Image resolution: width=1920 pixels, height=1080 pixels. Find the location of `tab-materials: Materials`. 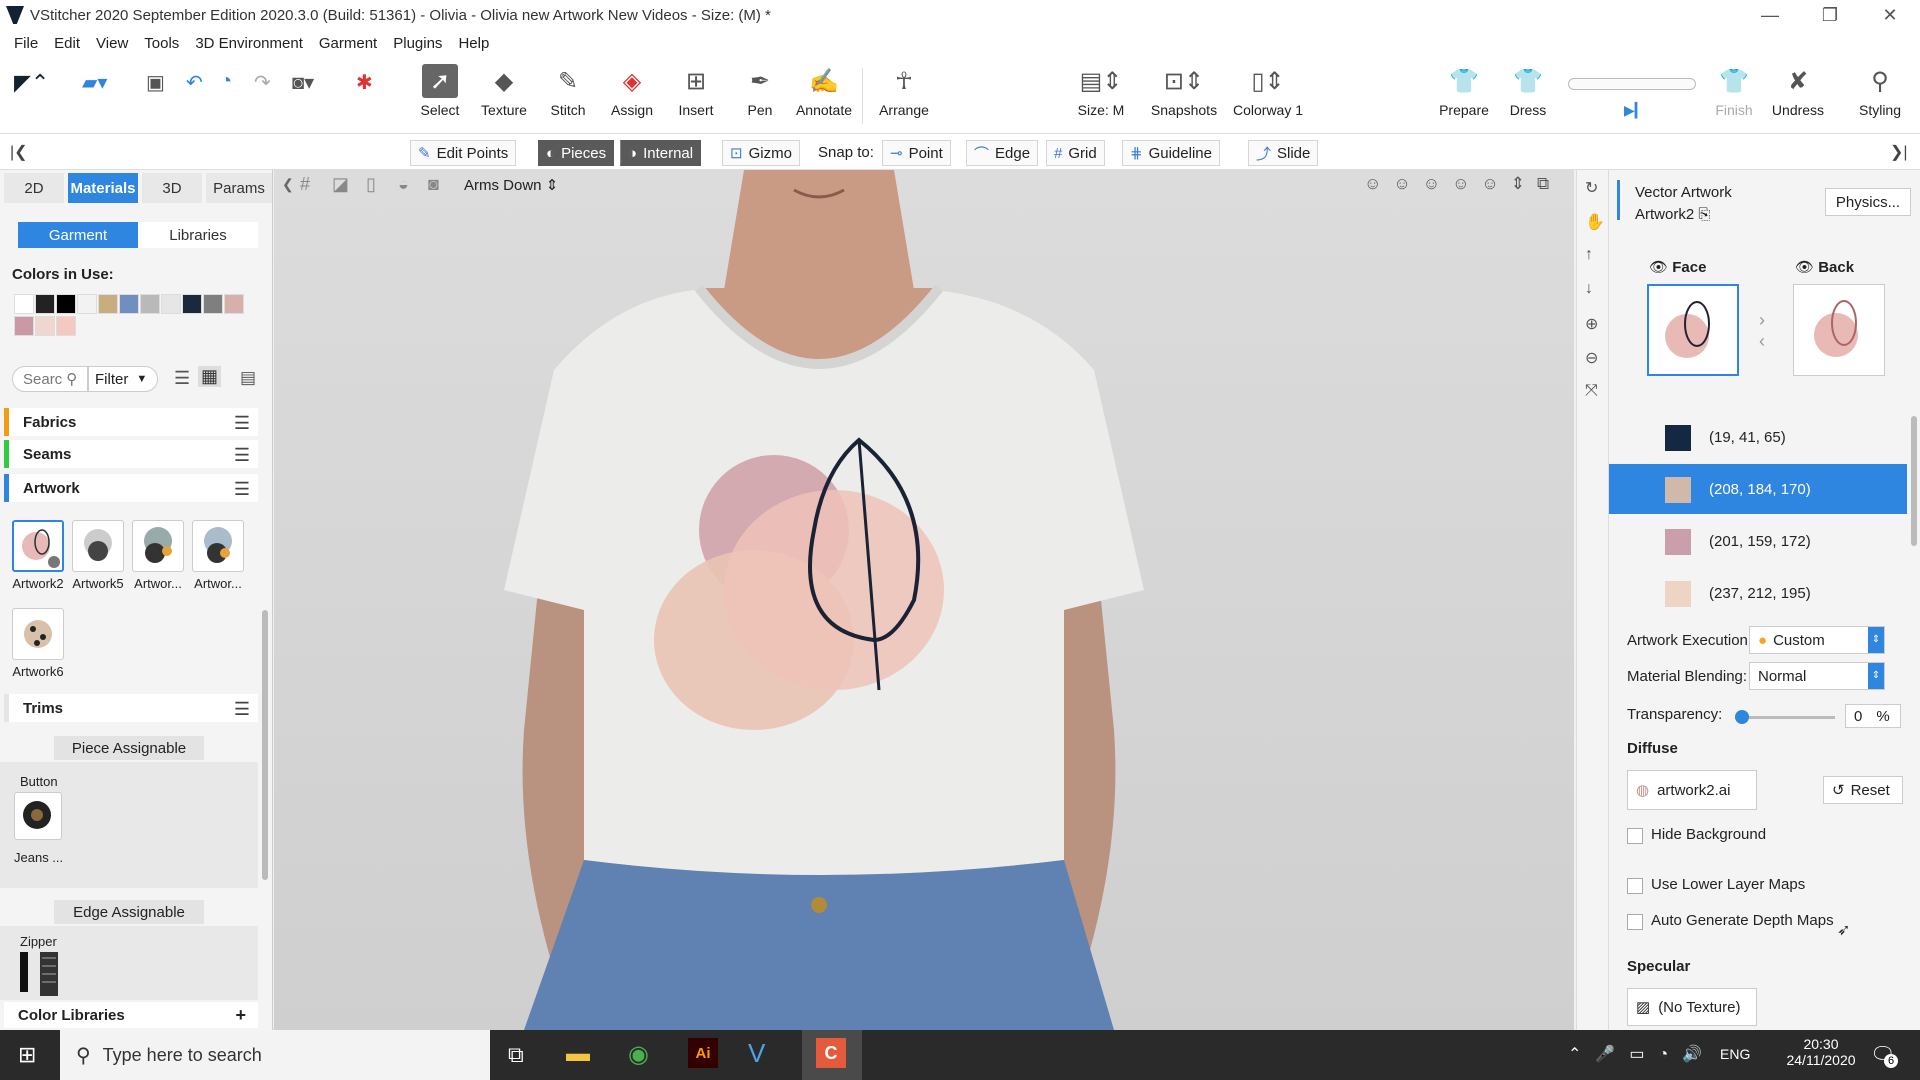

tab-materials: Materials is located at coordinates (103, 188).